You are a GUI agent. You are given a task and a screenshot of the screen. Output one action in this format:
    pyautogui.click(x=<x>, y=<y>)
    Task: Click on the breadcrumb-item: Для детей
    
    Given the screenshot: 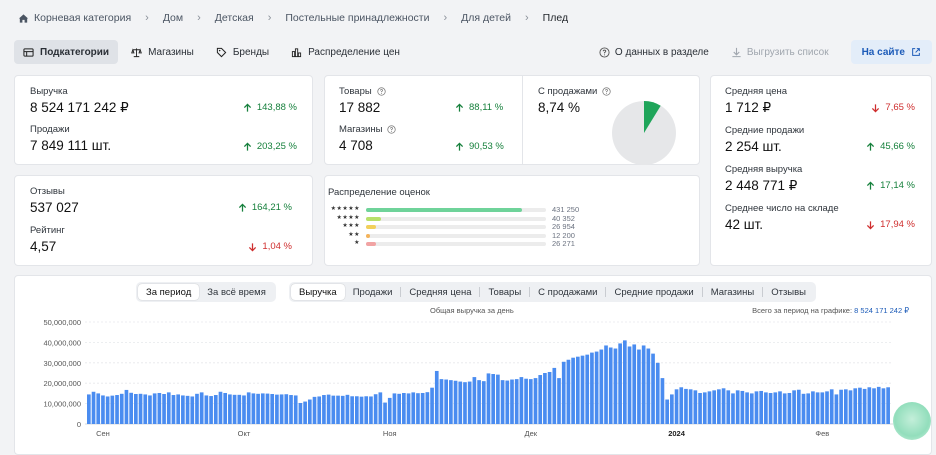 What is the action you would take?
    pyautogui.click(x=486, y=18)
    